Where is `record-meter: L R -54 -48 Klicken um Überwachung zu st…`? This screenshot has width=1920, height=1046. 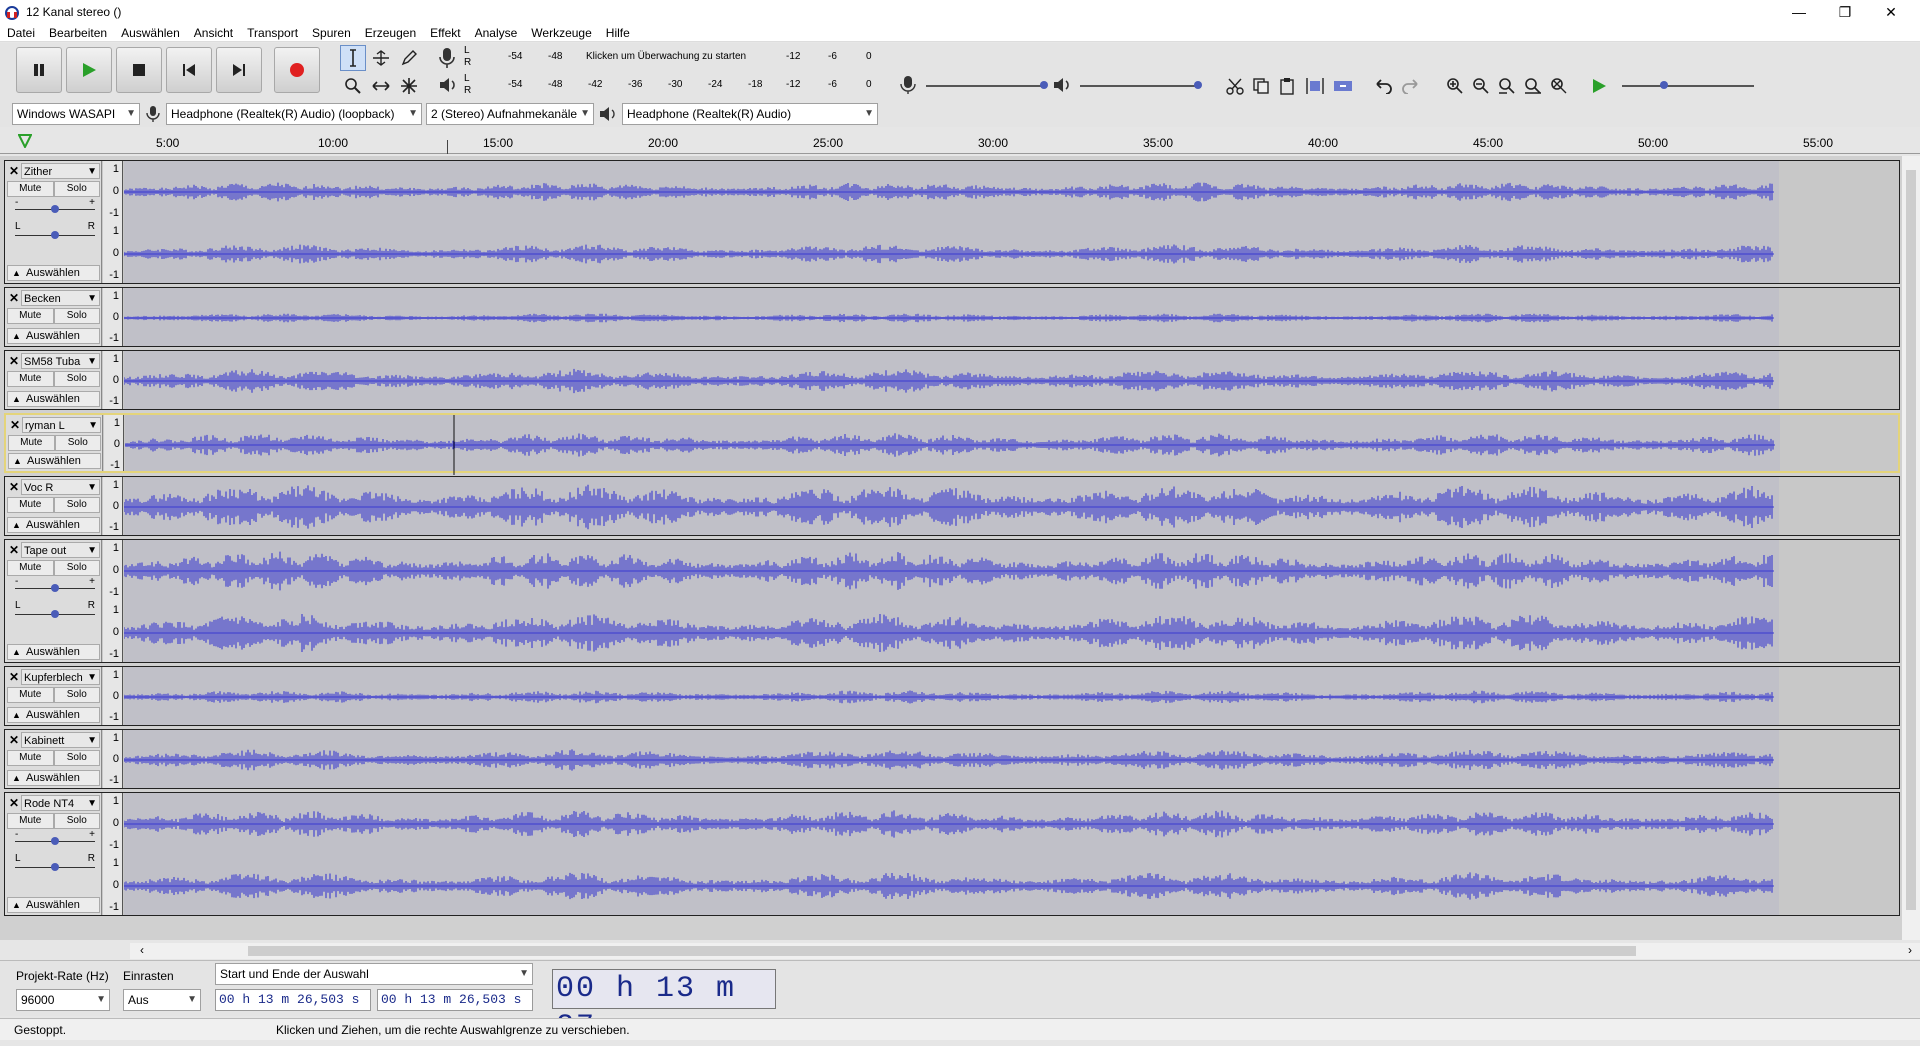 record-meter: L R -54 -48 Klicken um Überwachung zu st… is located at coordinates (669, 58).